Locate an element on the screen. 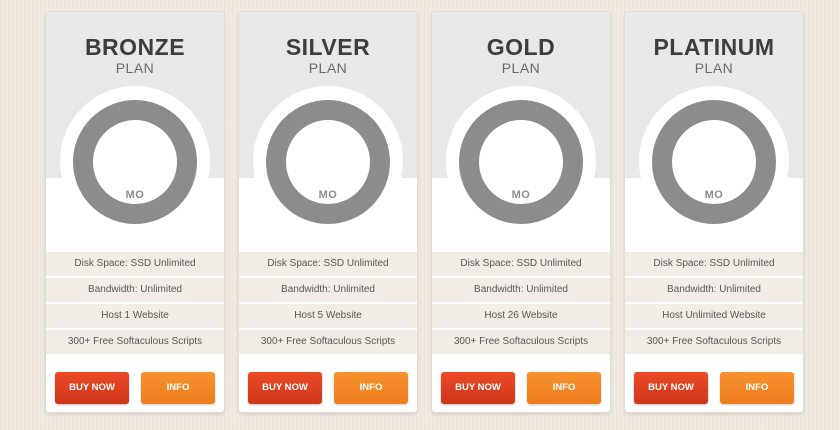 The width and height of the screenshot is (840, 430). feature-websites: Host 1 Website is located at coordinates (135, 316).